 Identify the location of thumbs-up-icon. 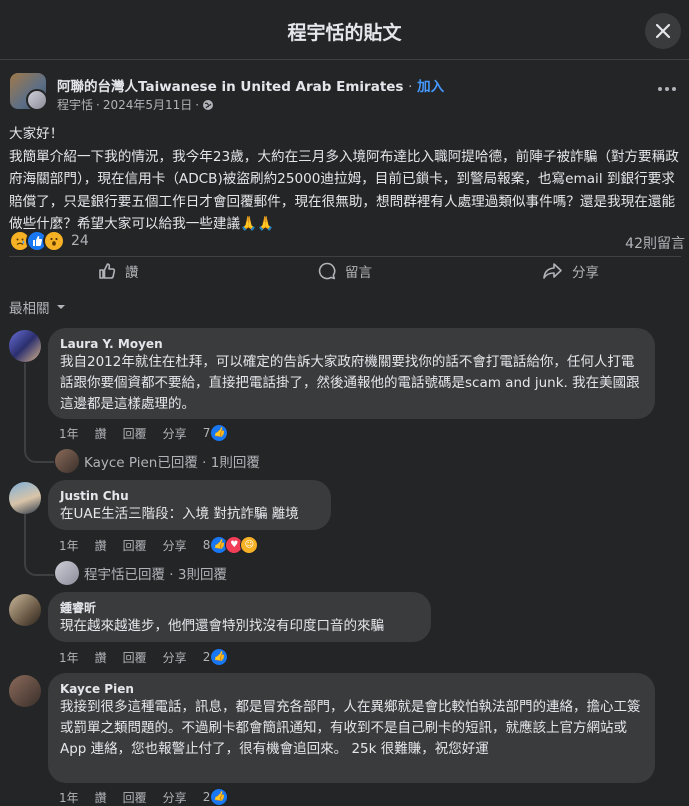
(107, 271).